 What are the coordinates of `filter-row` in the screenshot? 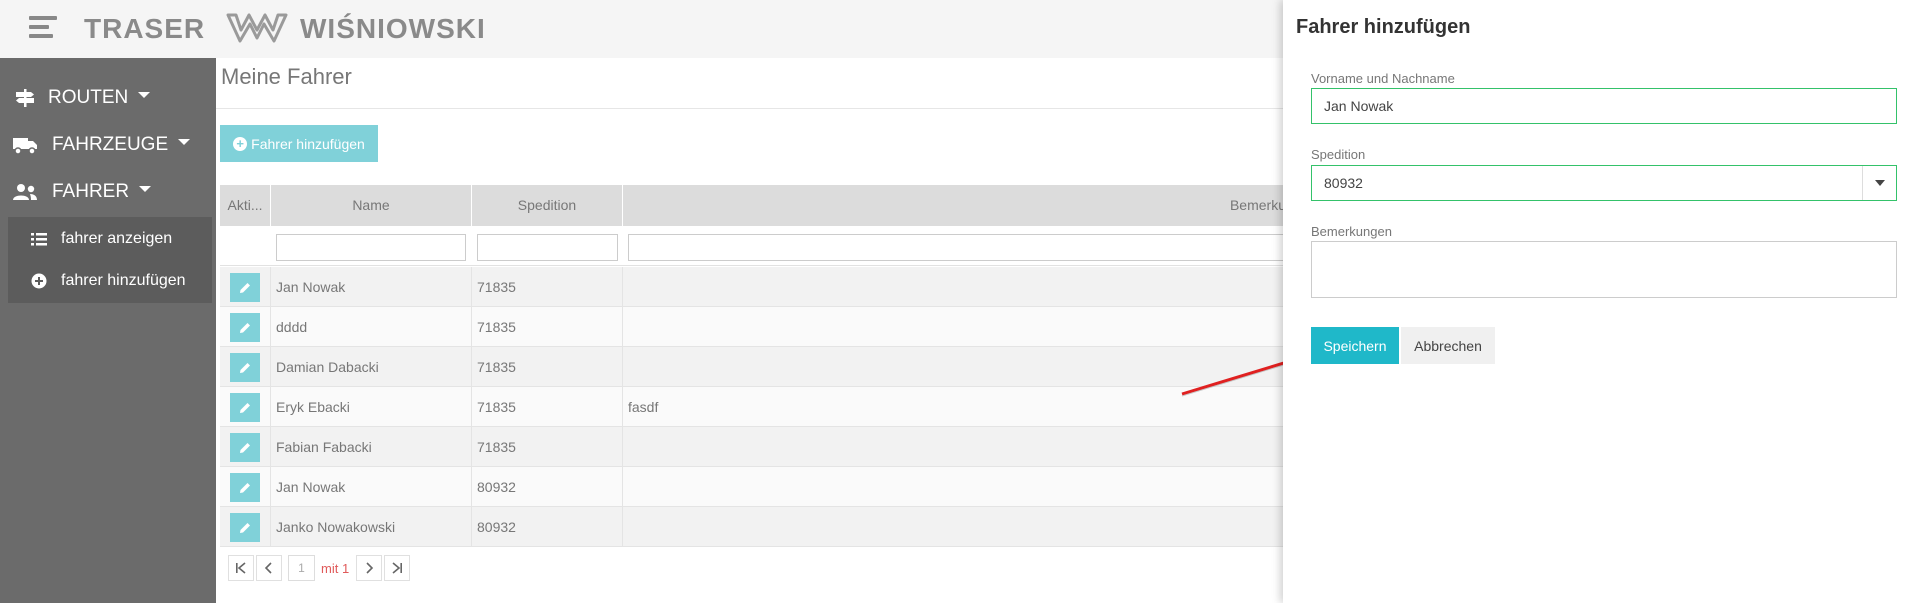 It's located at (754, 246).